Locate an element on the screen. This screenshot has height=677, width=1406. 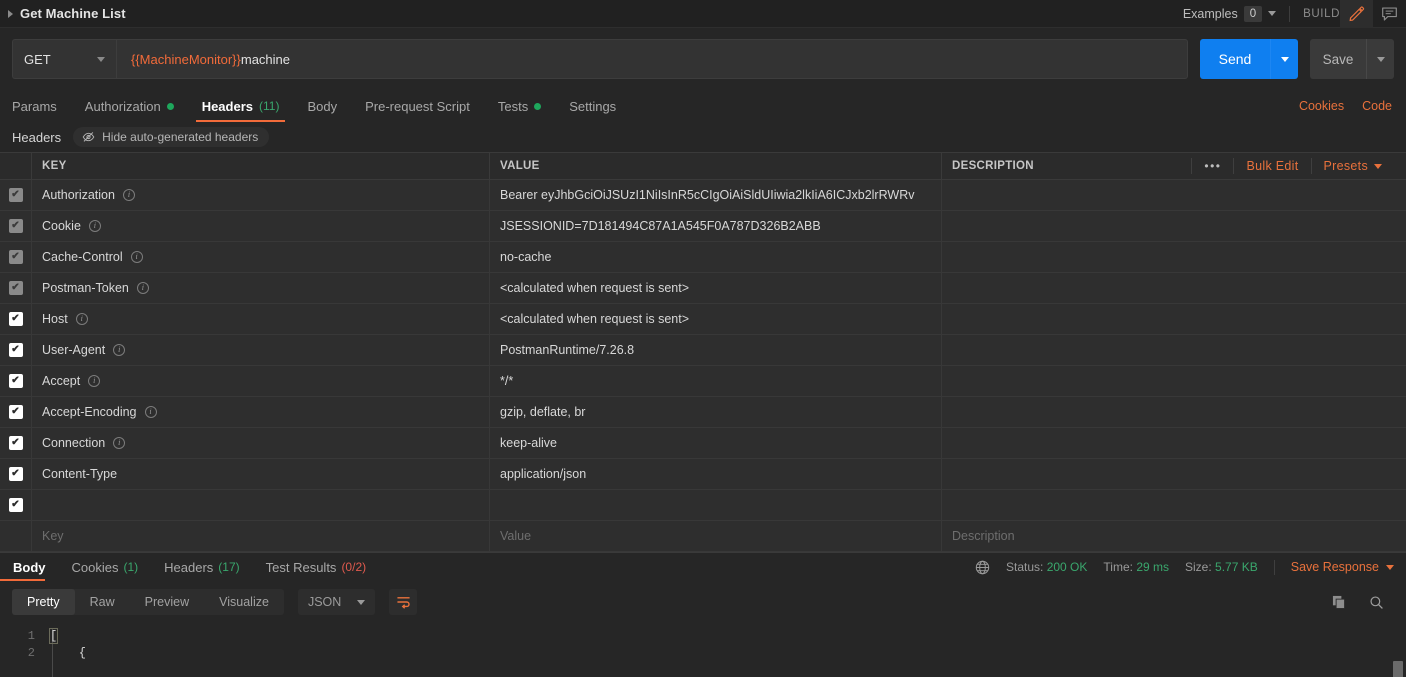
table-row is located at coordinates (703, 505).